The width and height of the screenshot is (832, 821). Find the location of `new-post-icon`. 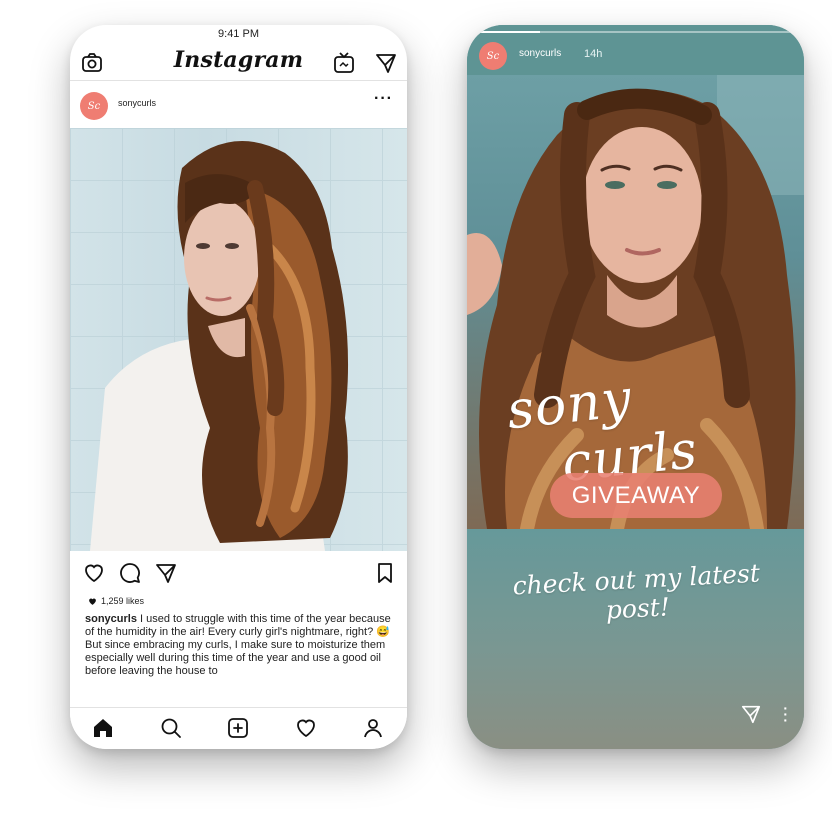

new-post-icon is located at coordinates (238, 728).